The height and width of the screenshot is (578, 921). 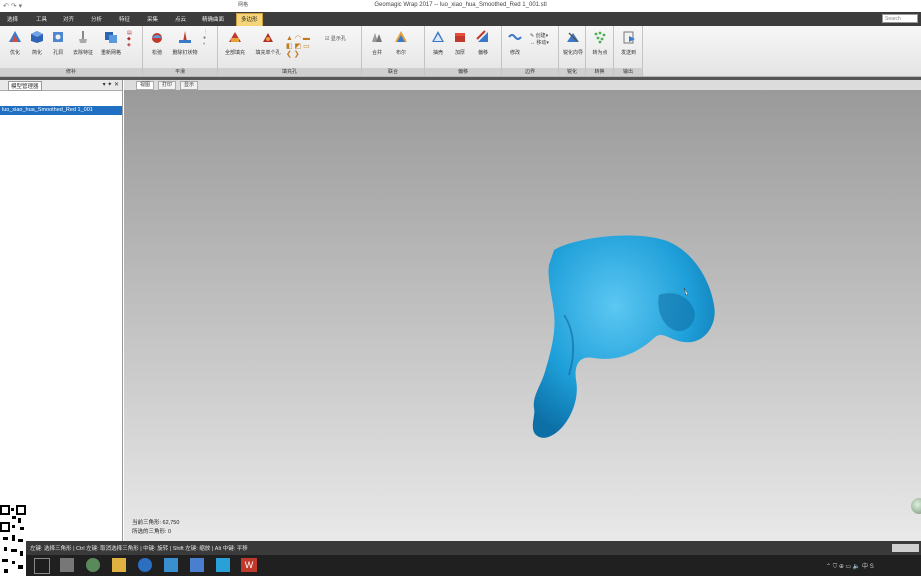 What do you see at coordinates (145, 565) in the screenshot?
I see `browser-icon` at bounding box center [145, 565].